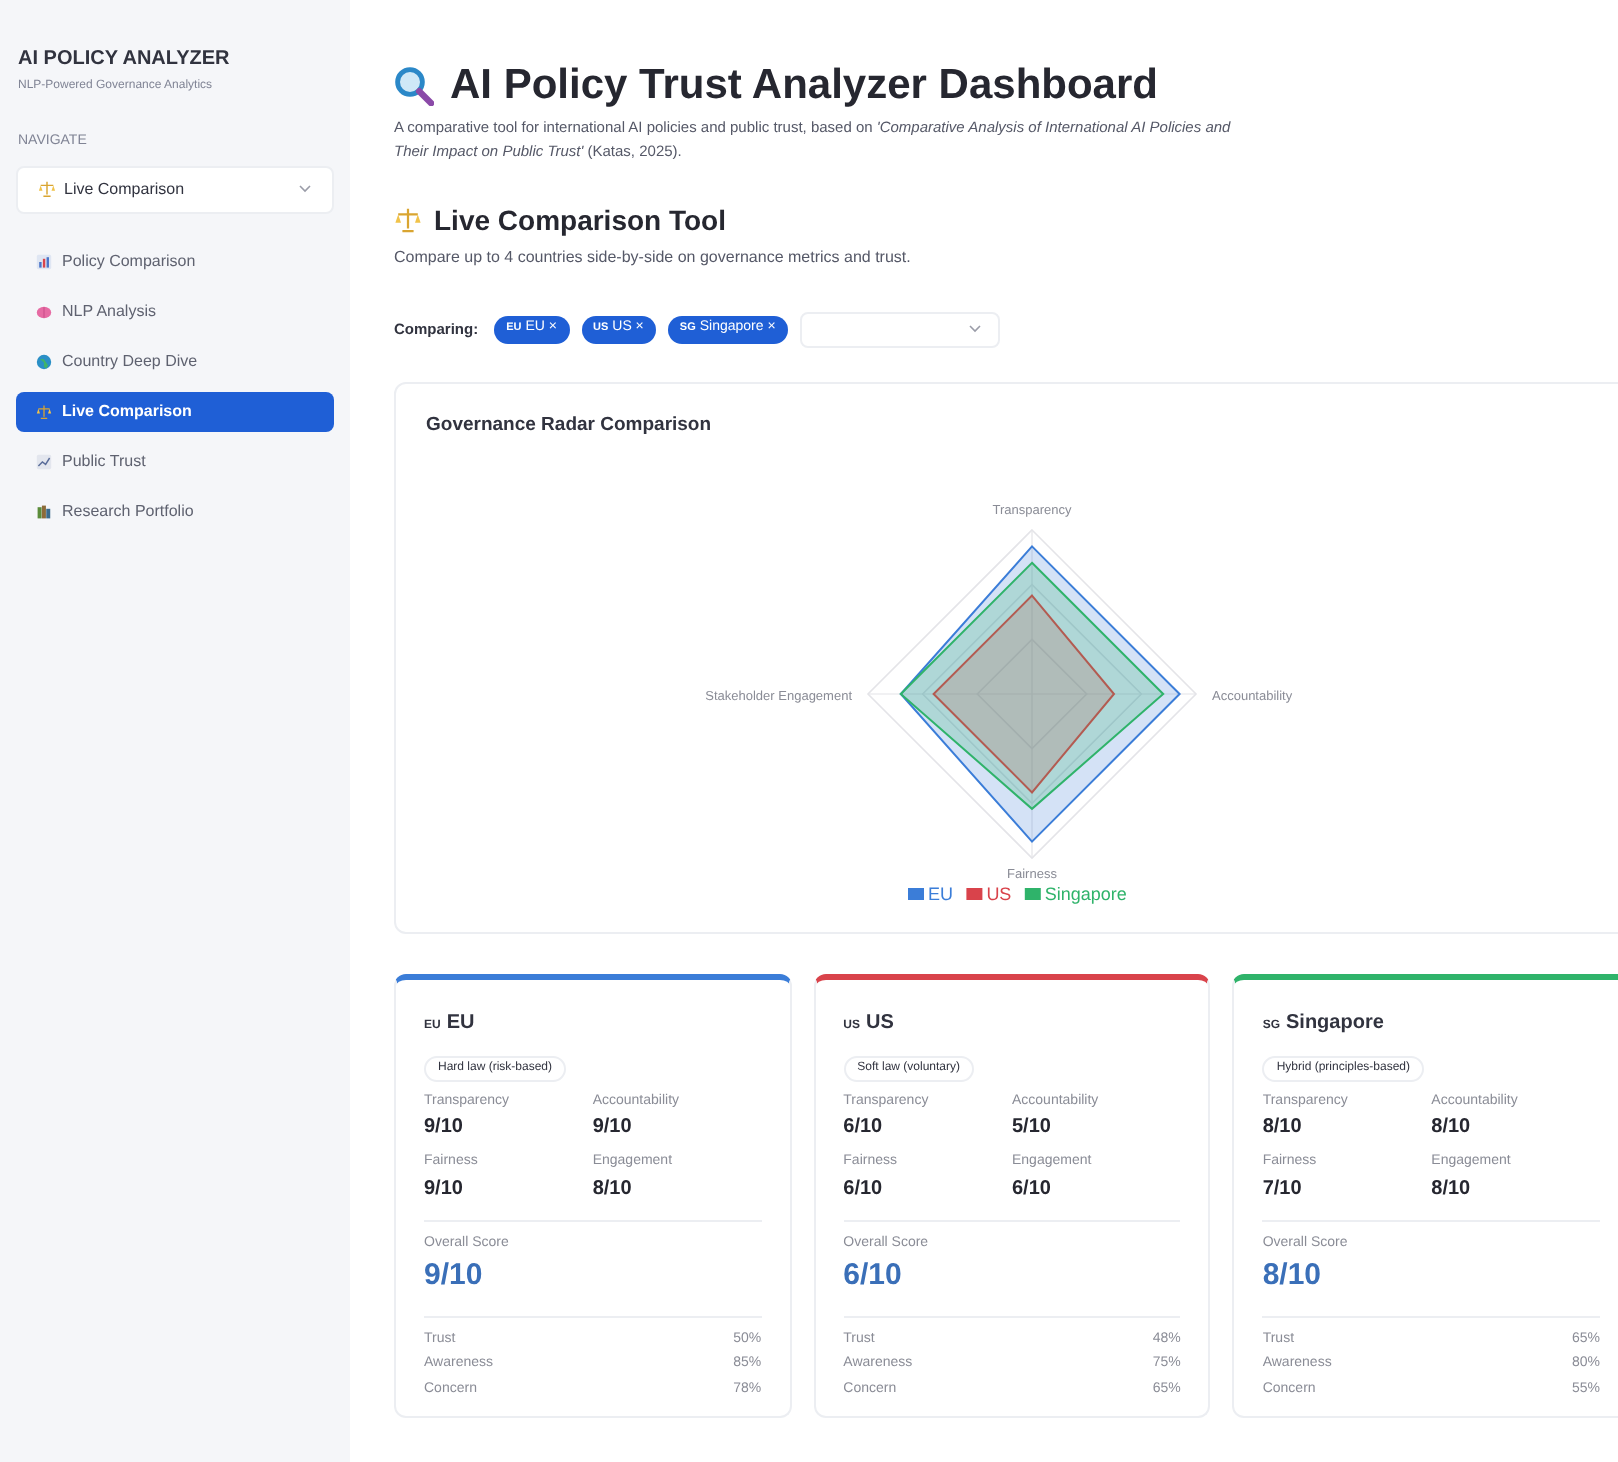 Image resolution: width=1618 pixels, height=1462 pixels. Describe the element at coordinates (899, 329) in the screenshot. I see `country-select` at that location.